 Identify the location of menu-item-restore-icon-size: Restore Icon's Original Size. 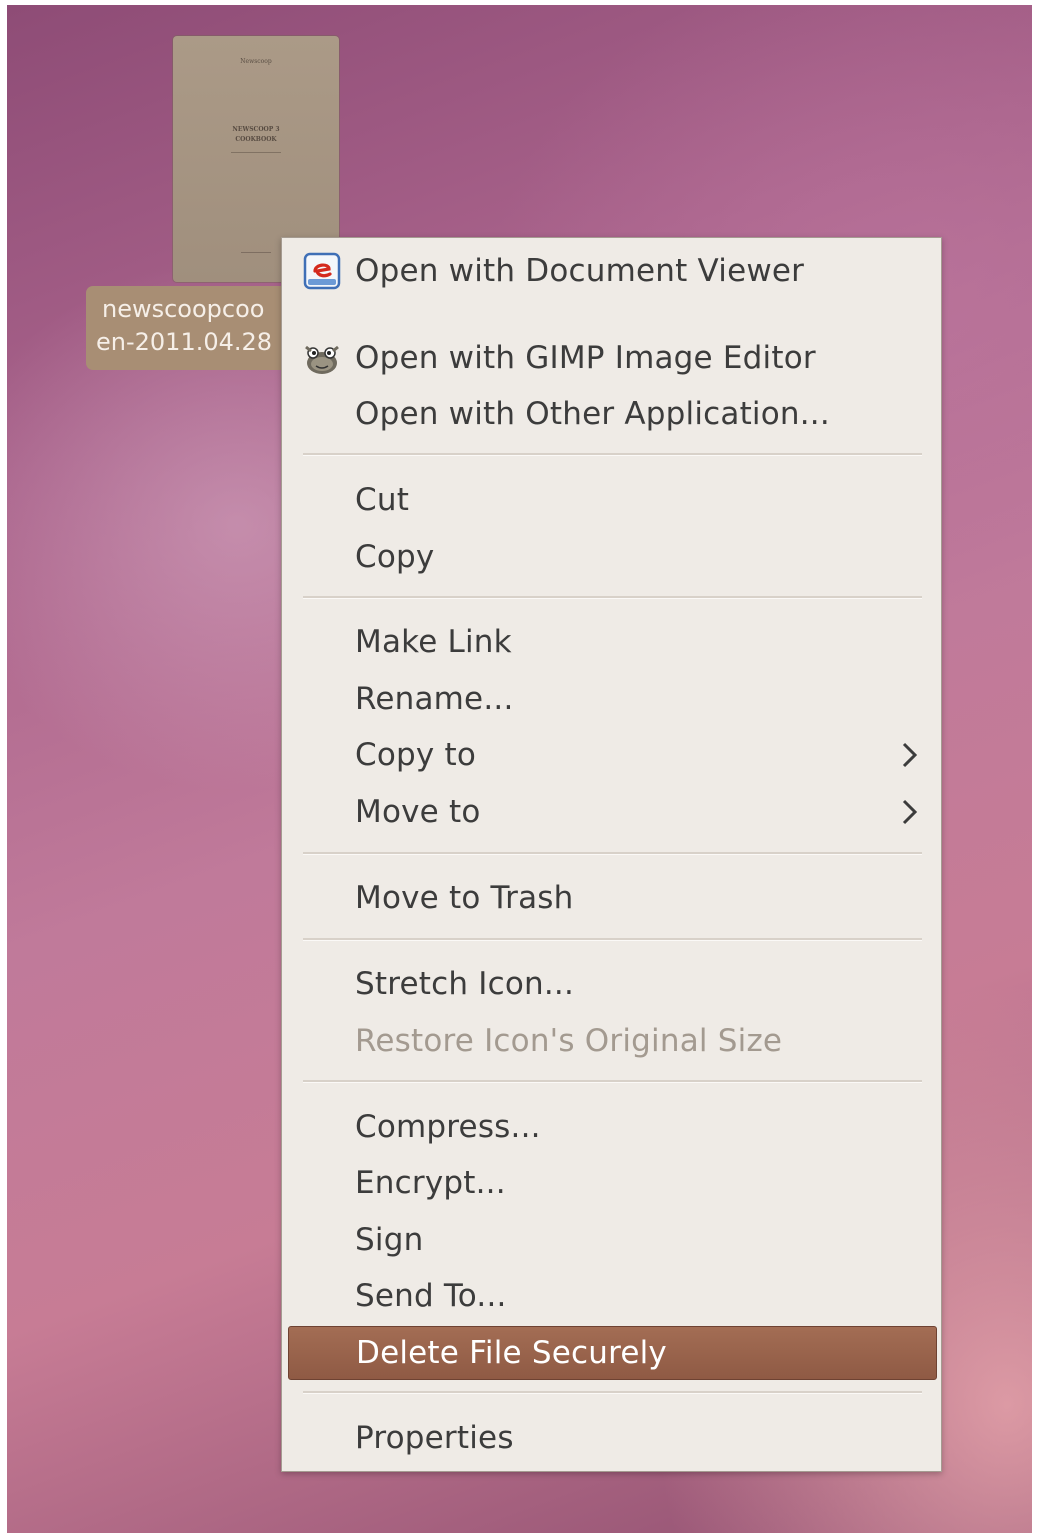
(611, 1041).